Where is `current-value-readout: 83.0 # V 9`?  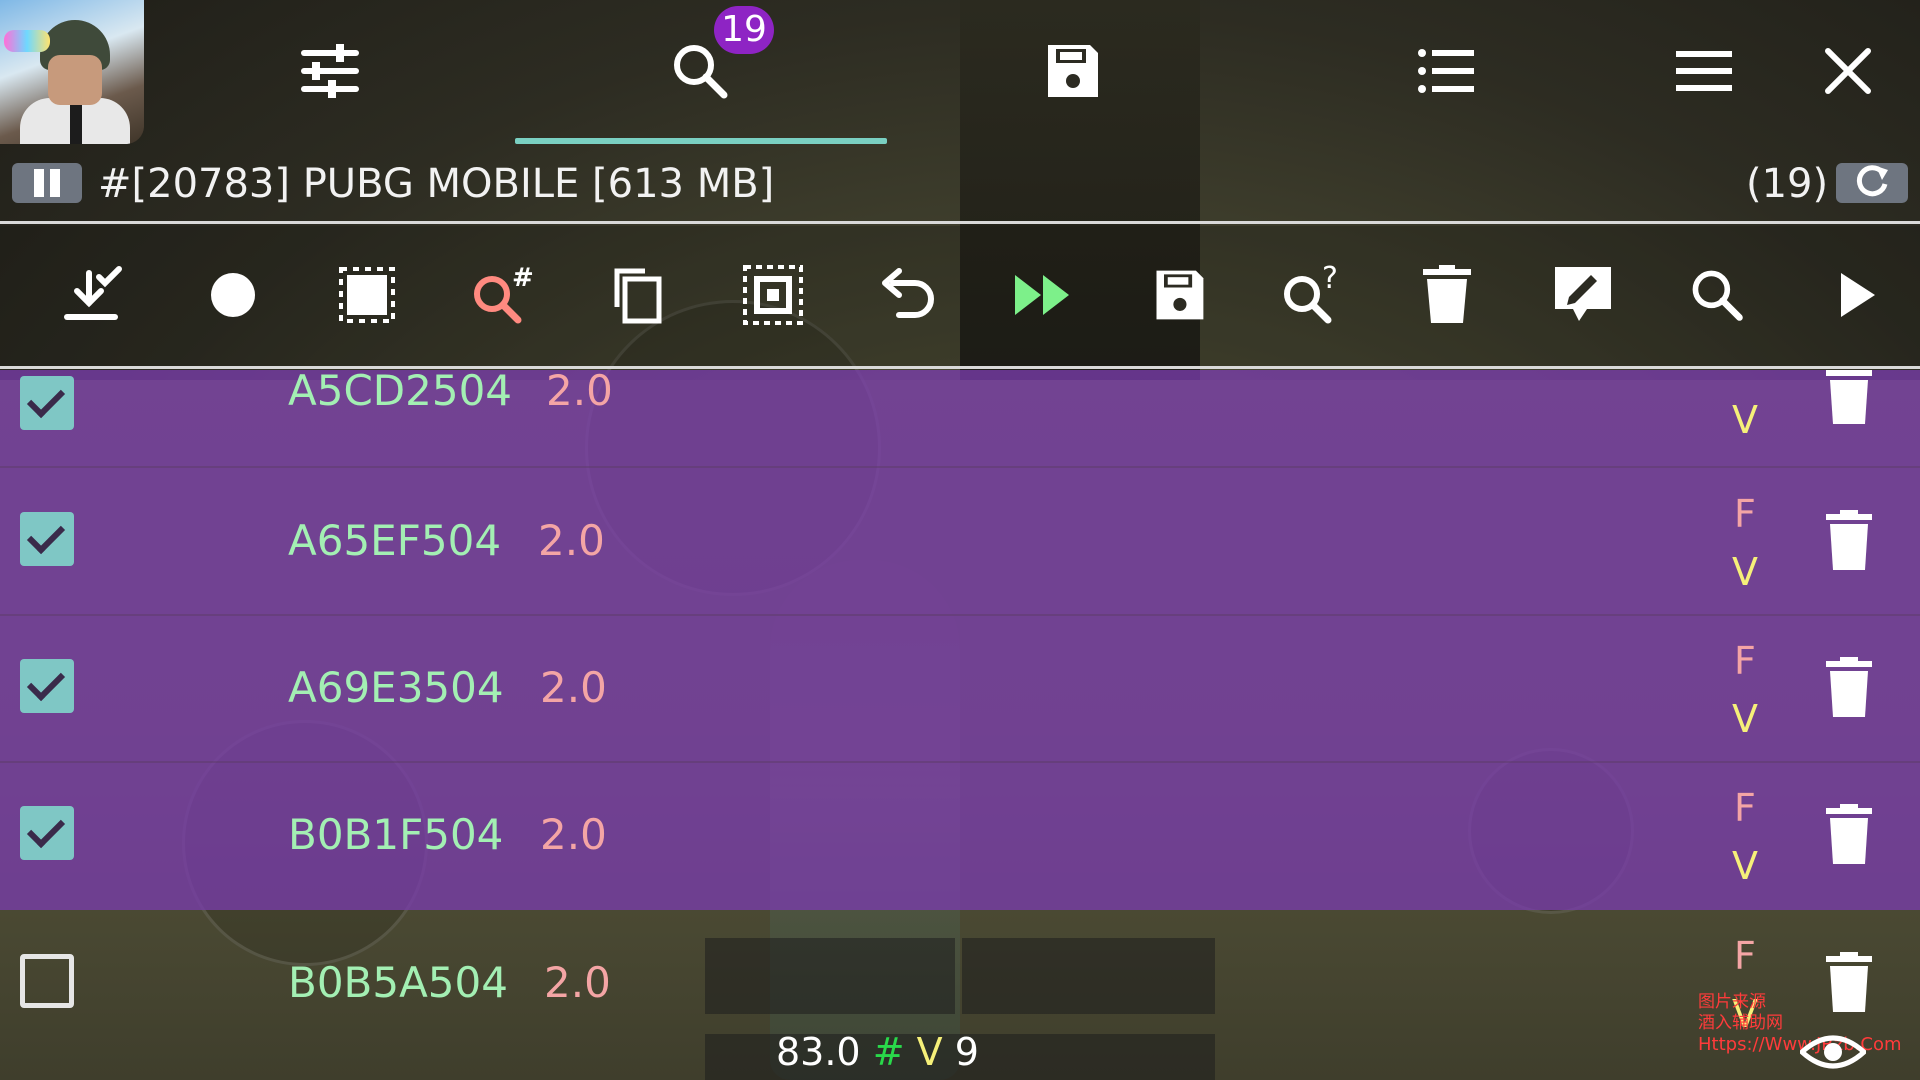
current-value-readout: 83.0 # V 9 is located at coordinates (877, 1052).